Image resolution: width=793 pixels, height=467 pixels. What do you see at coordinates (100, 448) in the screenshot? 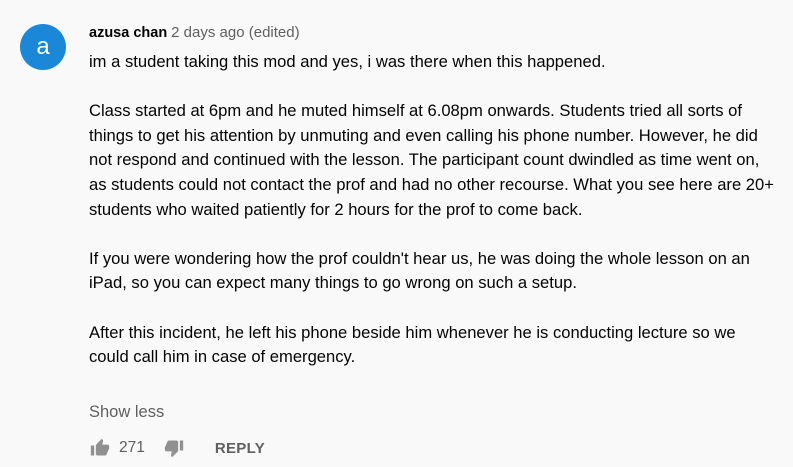
I see `thumbs-up-icon` at bounding box center [100, 448].